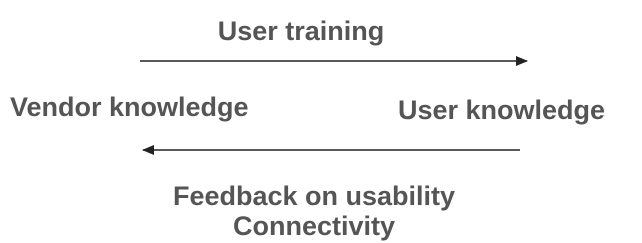 The height and width of the screenshot is (243, 642). I want to click on bottom-label-connectivity: Connectivity, so click(314, 226).